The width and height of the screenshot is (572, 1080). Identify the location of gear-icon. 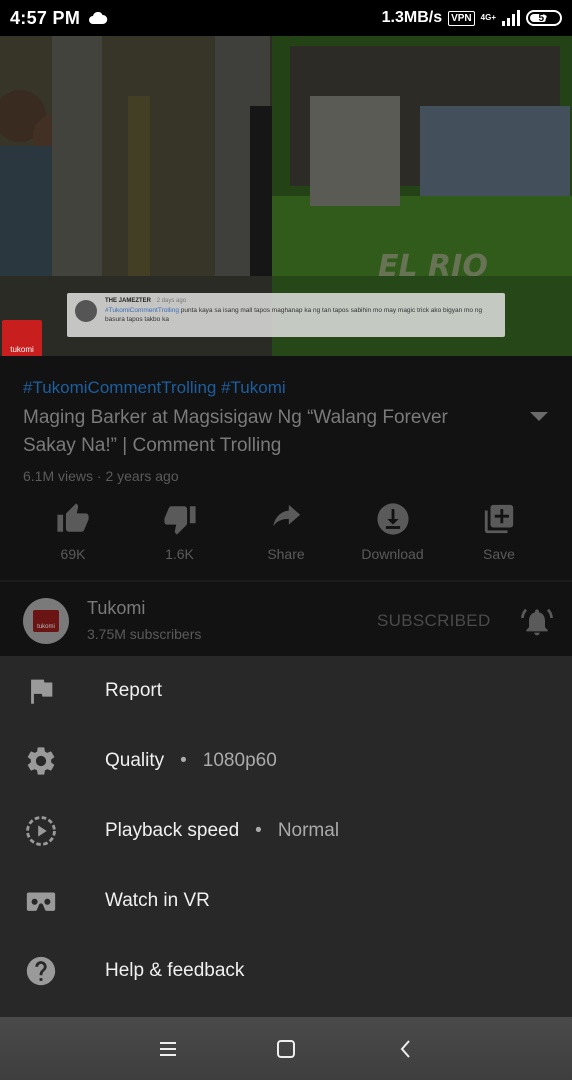
(41, 761).